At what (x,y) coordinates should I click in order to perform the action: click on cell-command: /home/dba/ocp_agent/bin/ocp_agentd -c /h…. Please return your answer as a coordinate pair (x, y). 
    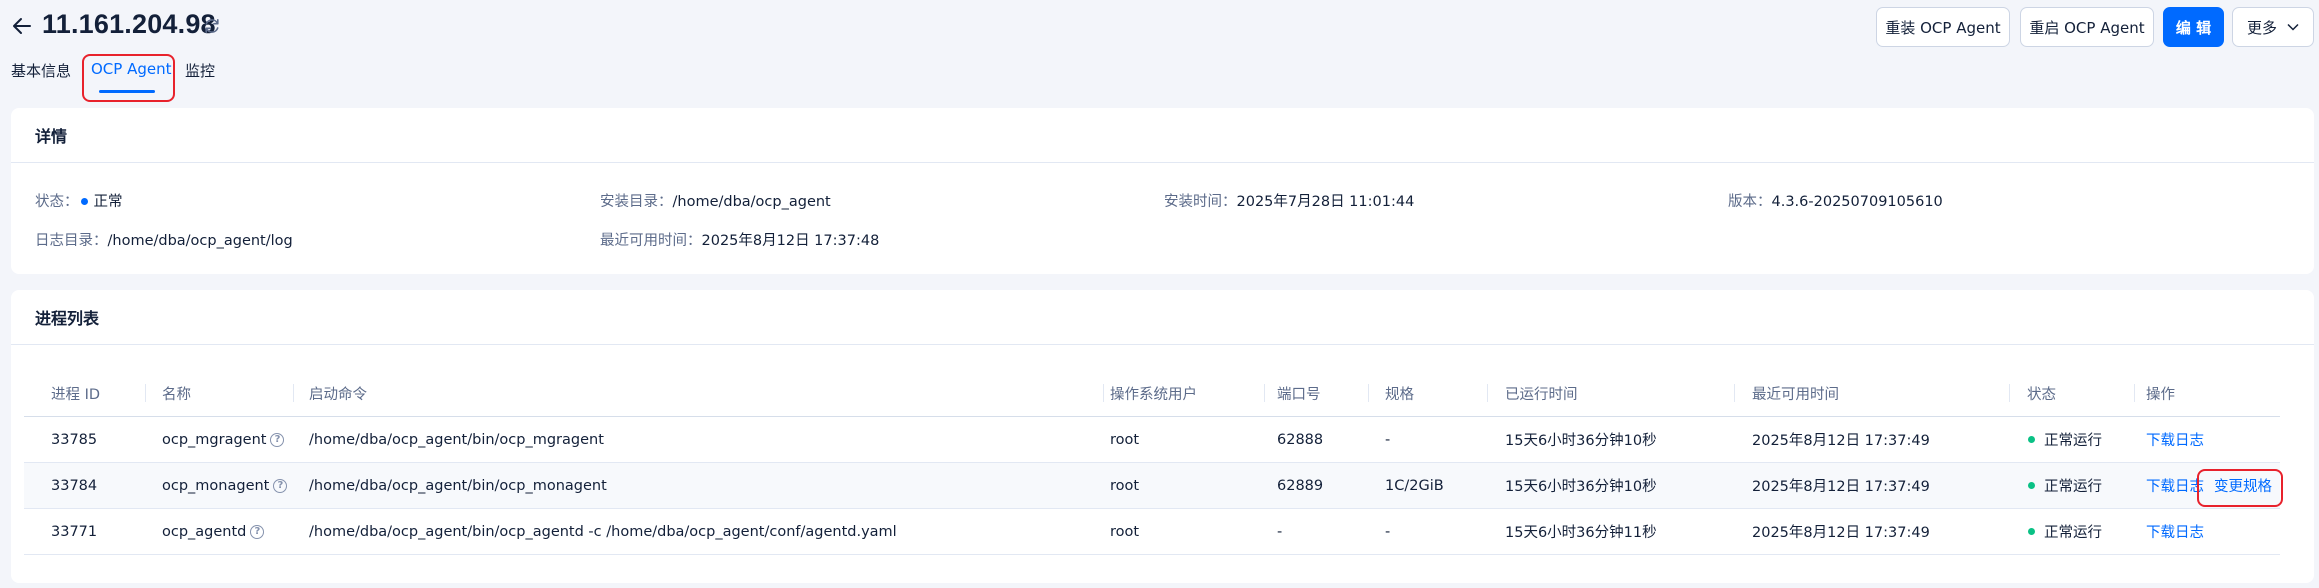
    Looking at the image, I should click on (603, 531).